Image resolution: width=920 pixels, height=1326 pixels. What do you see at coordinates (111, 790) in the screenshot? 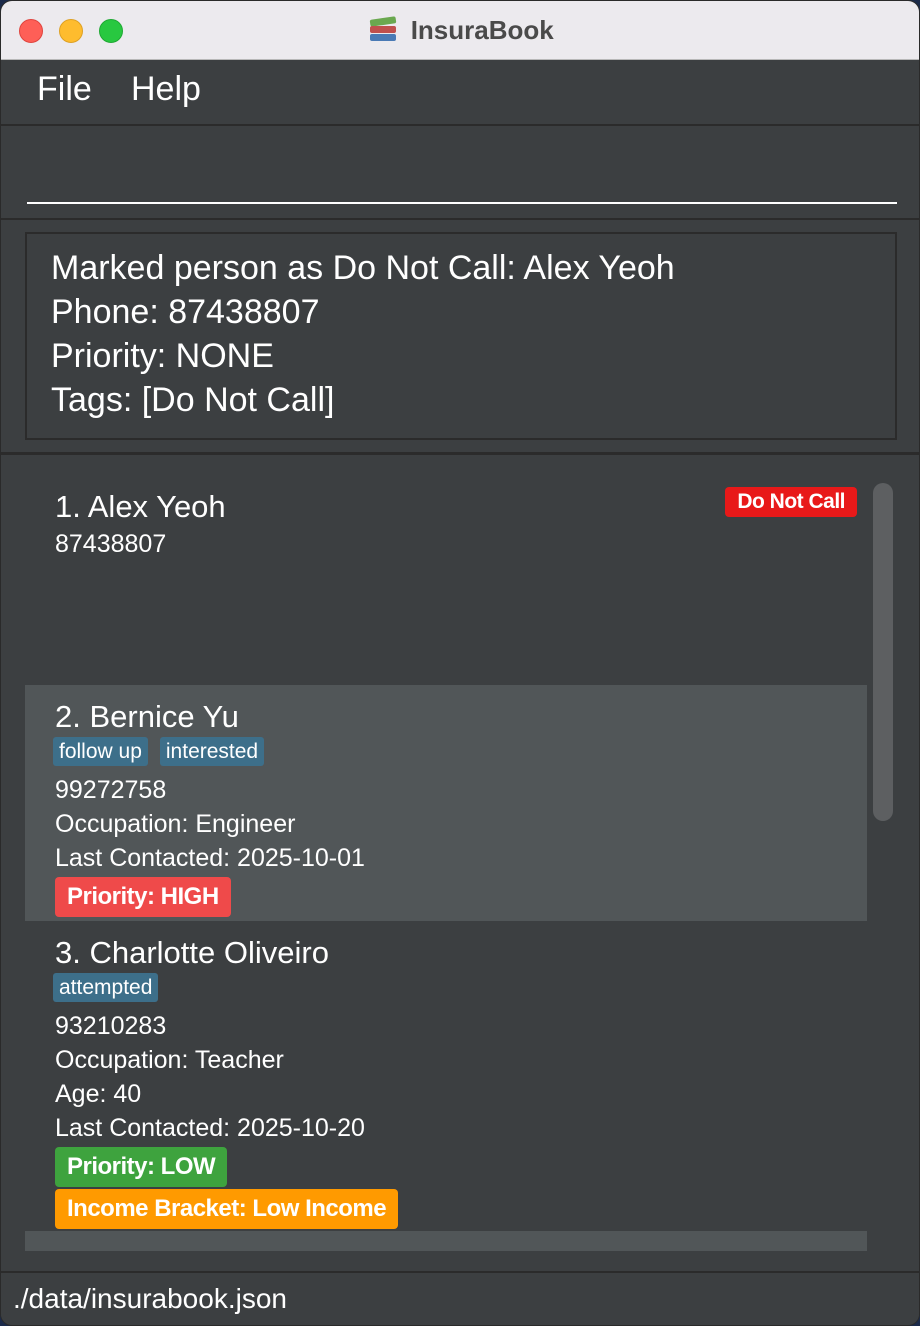
I see `person-phone: 99272758` at bounding box center [111, 790].